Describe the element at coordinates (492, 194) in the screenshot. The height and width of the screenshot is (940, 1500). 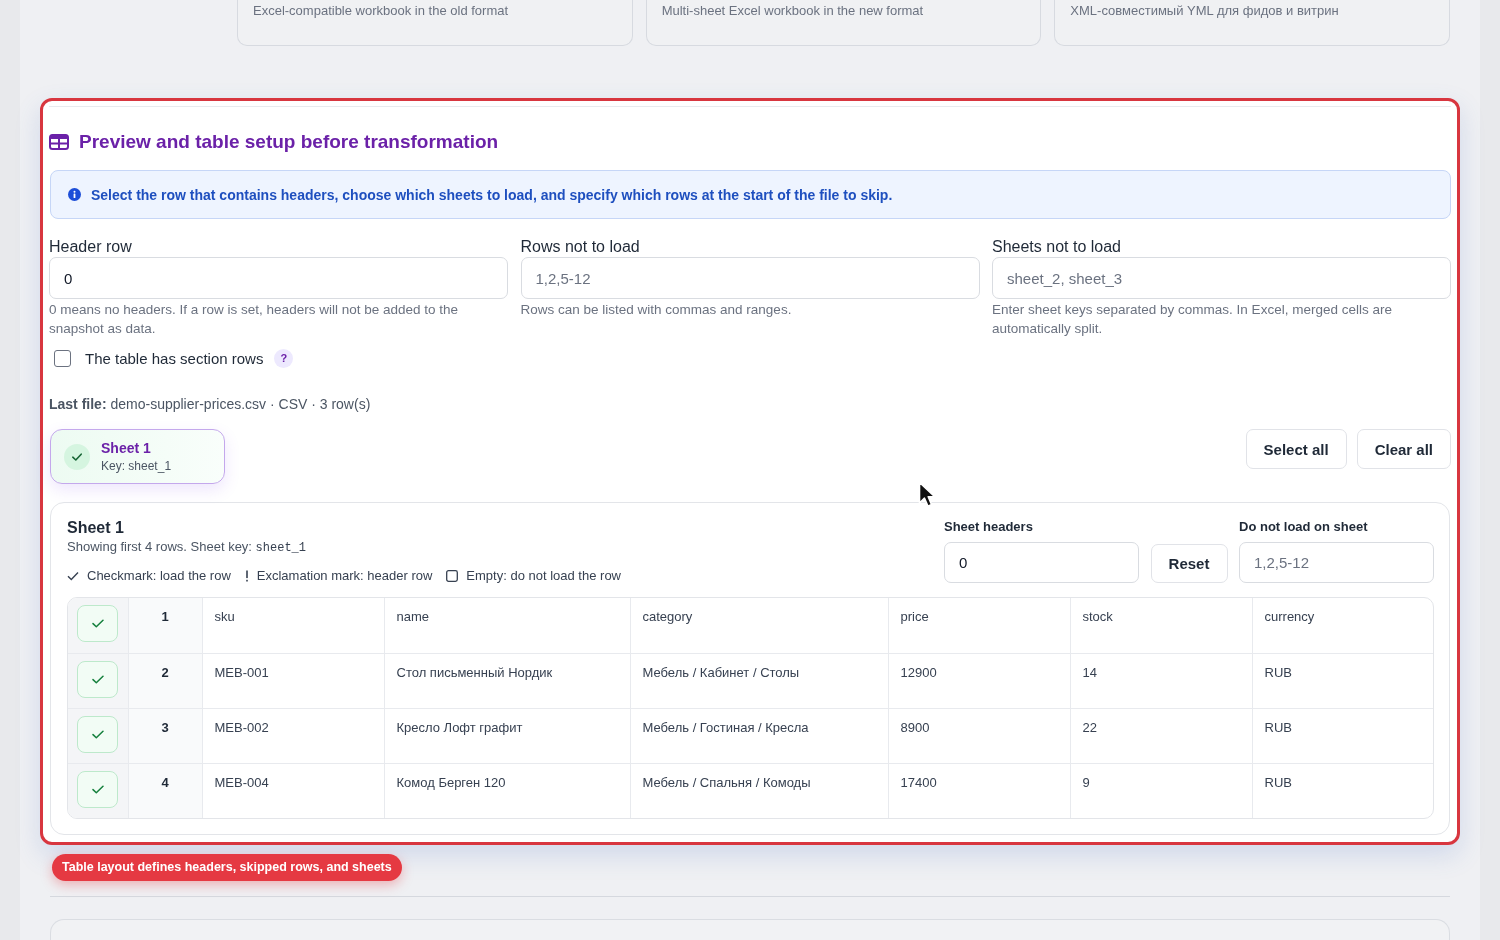
I see `info-text: Select the row that contains headers, choose which sheets to load, and specify which rows at the start of the file to skip.` at that location.